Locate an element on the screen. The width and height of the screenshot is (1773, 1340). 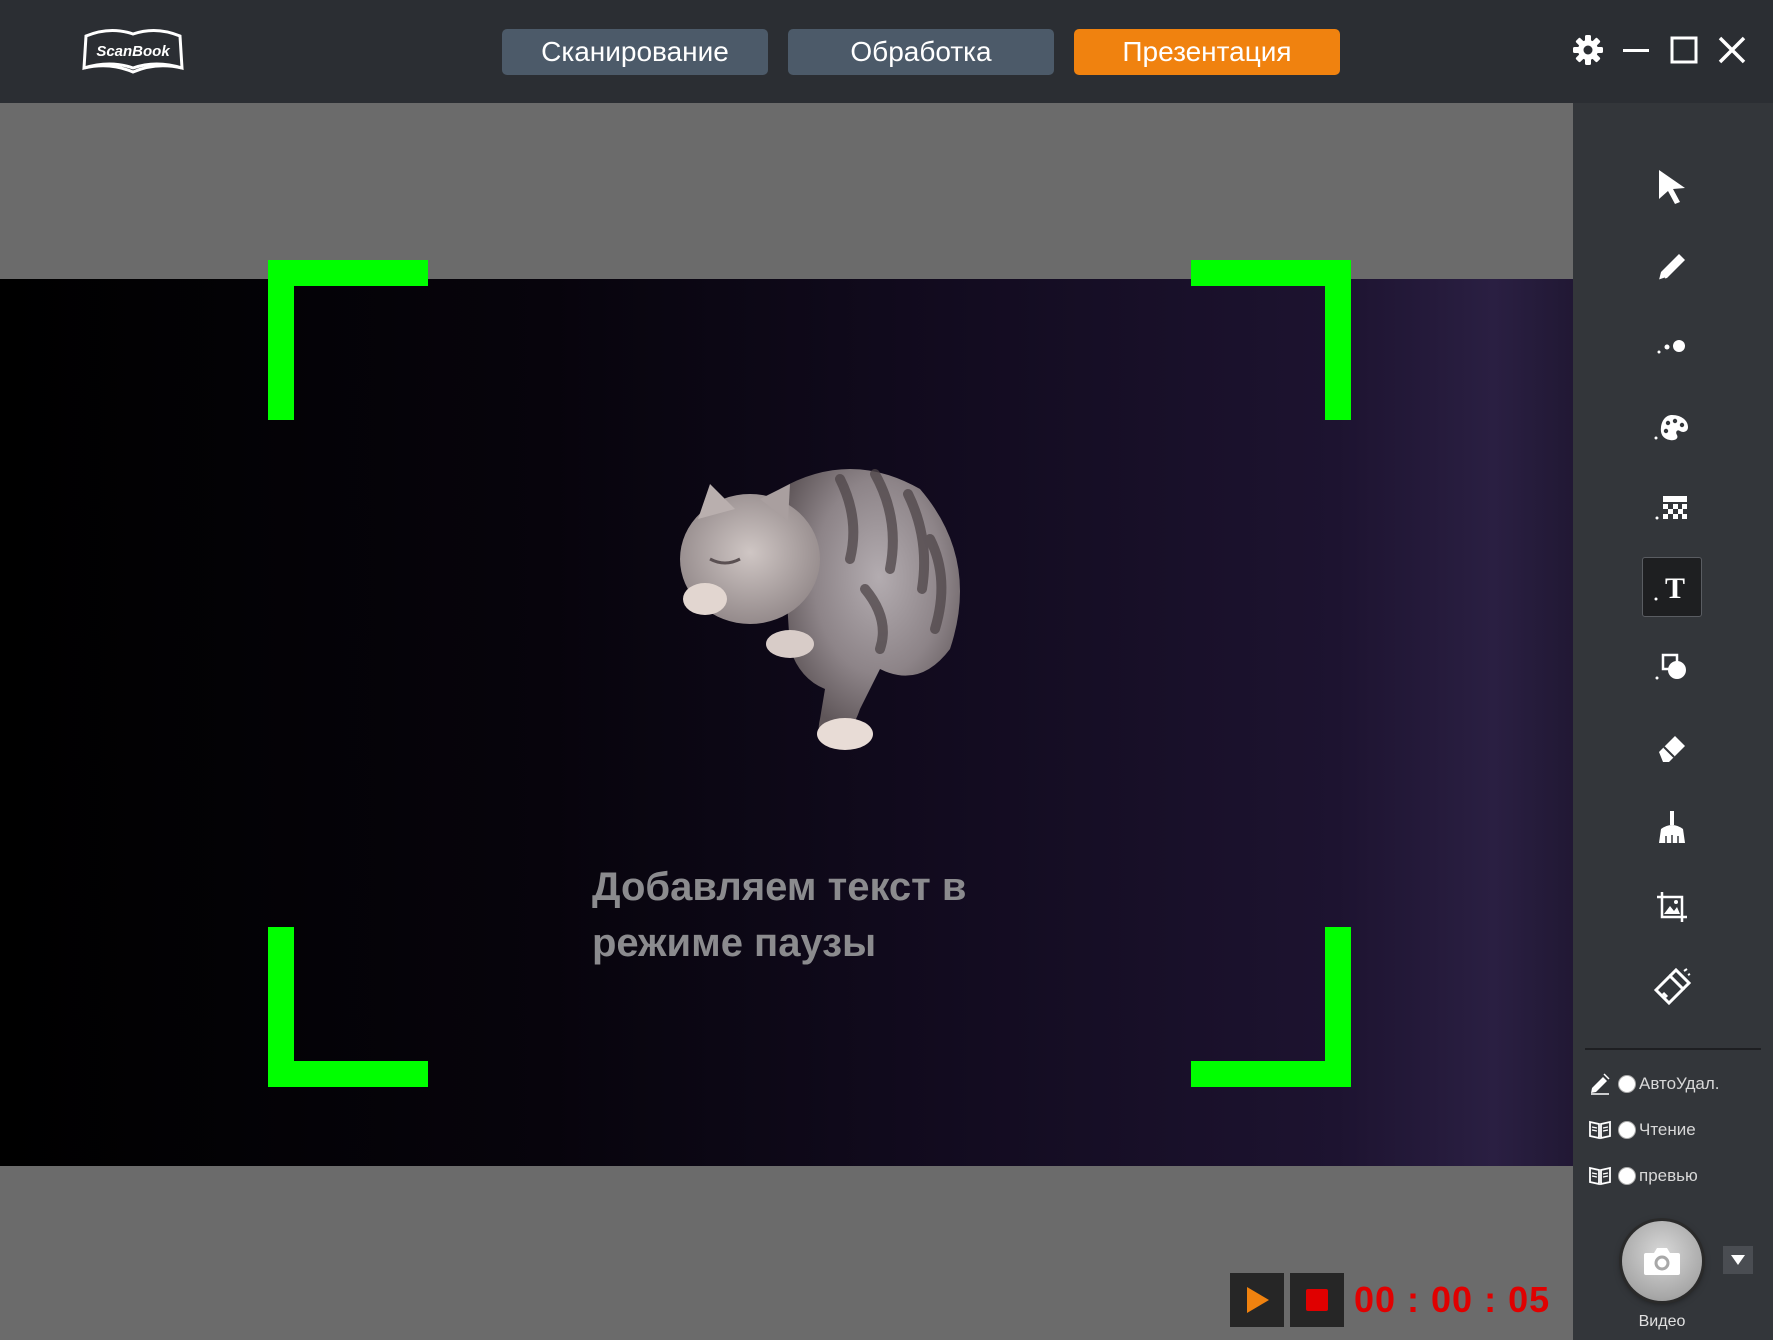
preview-label: превью is located at coordinates (1668, 1175).